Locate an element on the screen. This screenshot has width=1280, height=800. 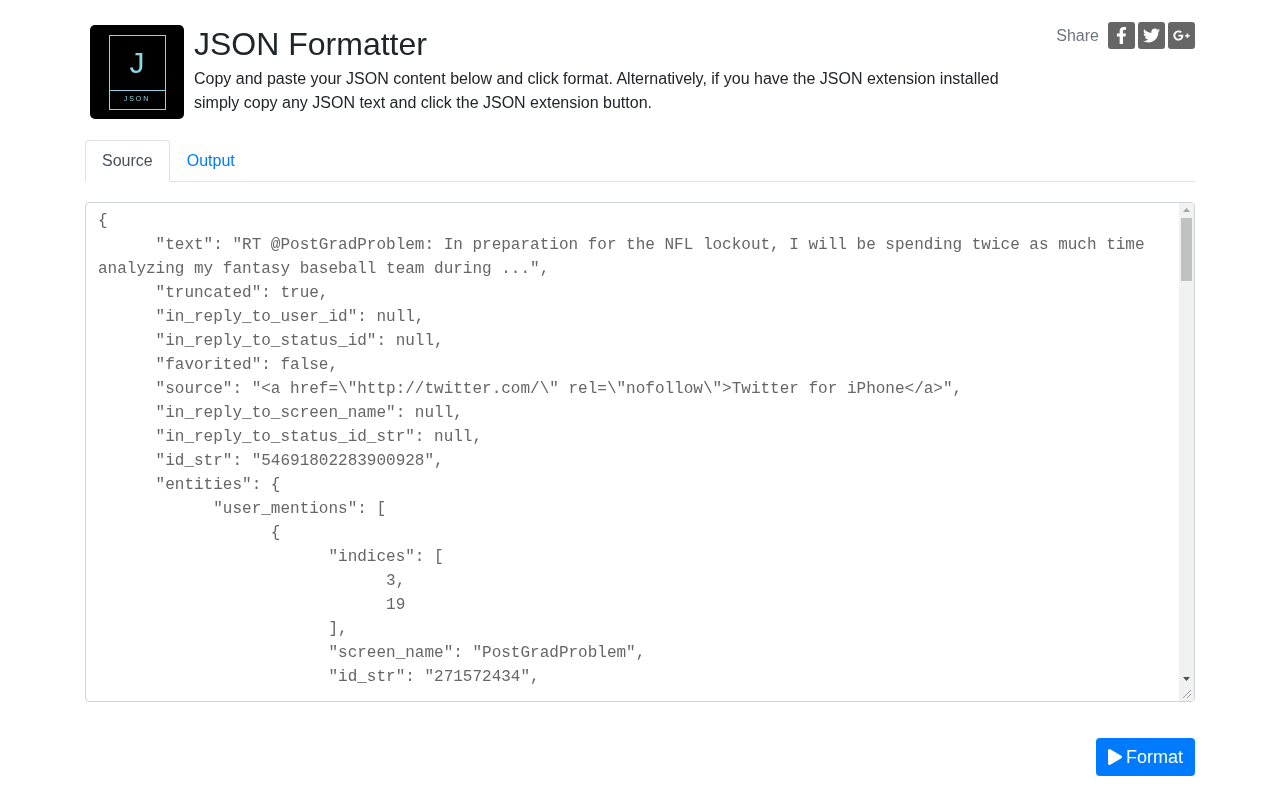
scroll-down-icon is located at coordinates (1186, 679).